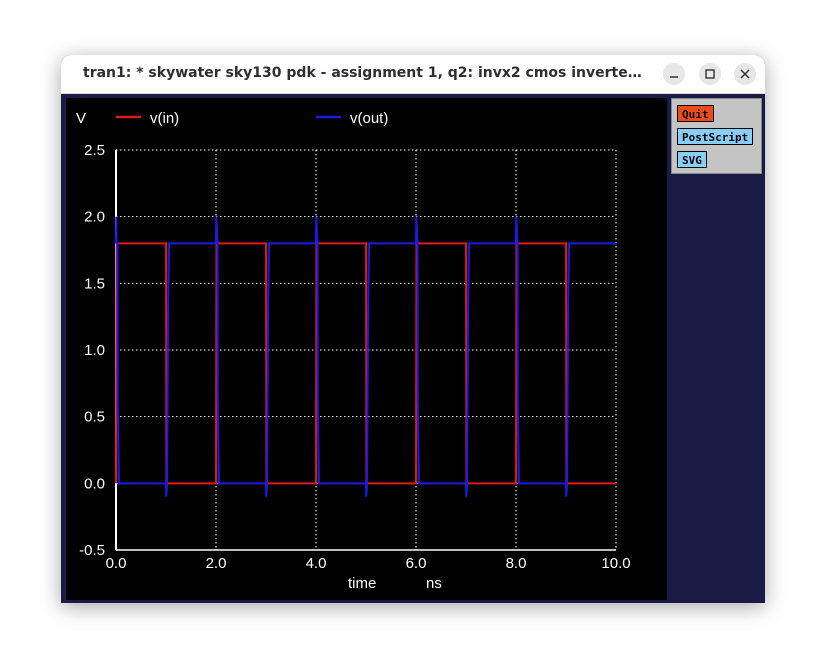 This screenshot has height=671, width=826. What do you see at coordinates (674, 77) in the screenshot?
I see `minimize-icon` at bounding box center [674, 77].